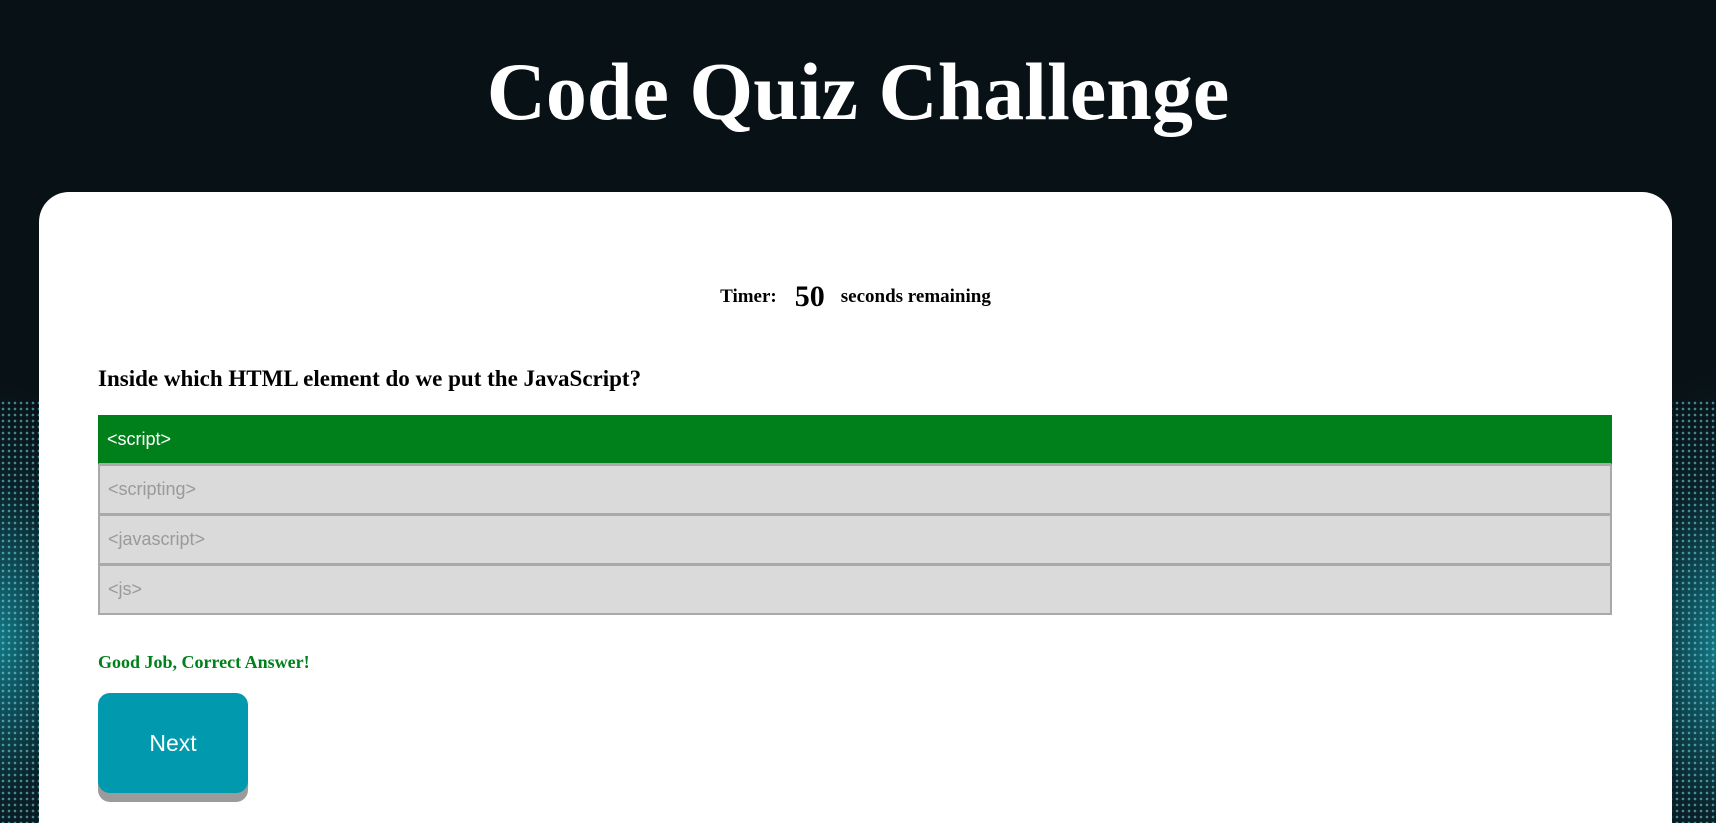  Describe the element at coordinates (855, 590) in the screenshot. I see `answer-option-js: <js>` at that location.